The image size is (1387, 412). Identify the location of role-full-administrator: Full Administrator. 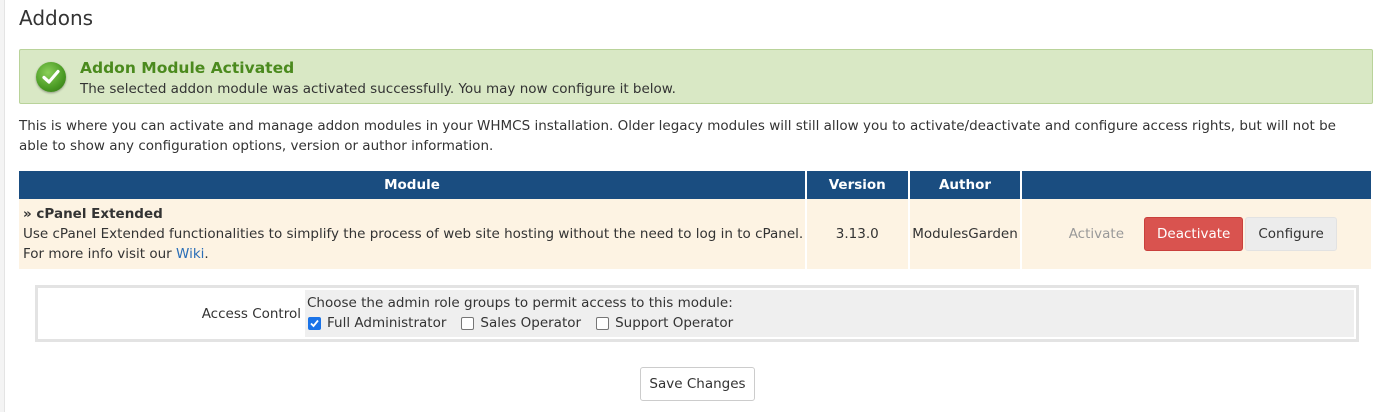
(376, 323).